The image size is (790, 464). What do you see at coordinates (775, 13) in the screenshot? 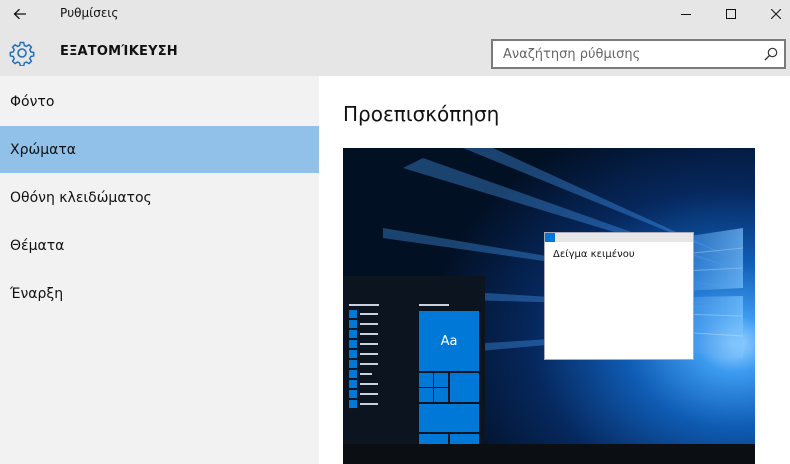
I see `close-icon` at bounding box center [775, 13].